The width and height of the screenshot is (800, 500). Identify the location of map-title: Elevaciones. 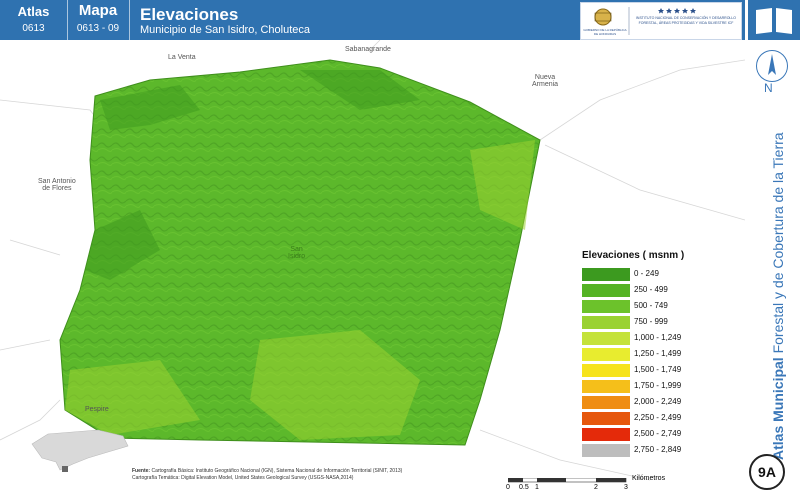
(189, 14).